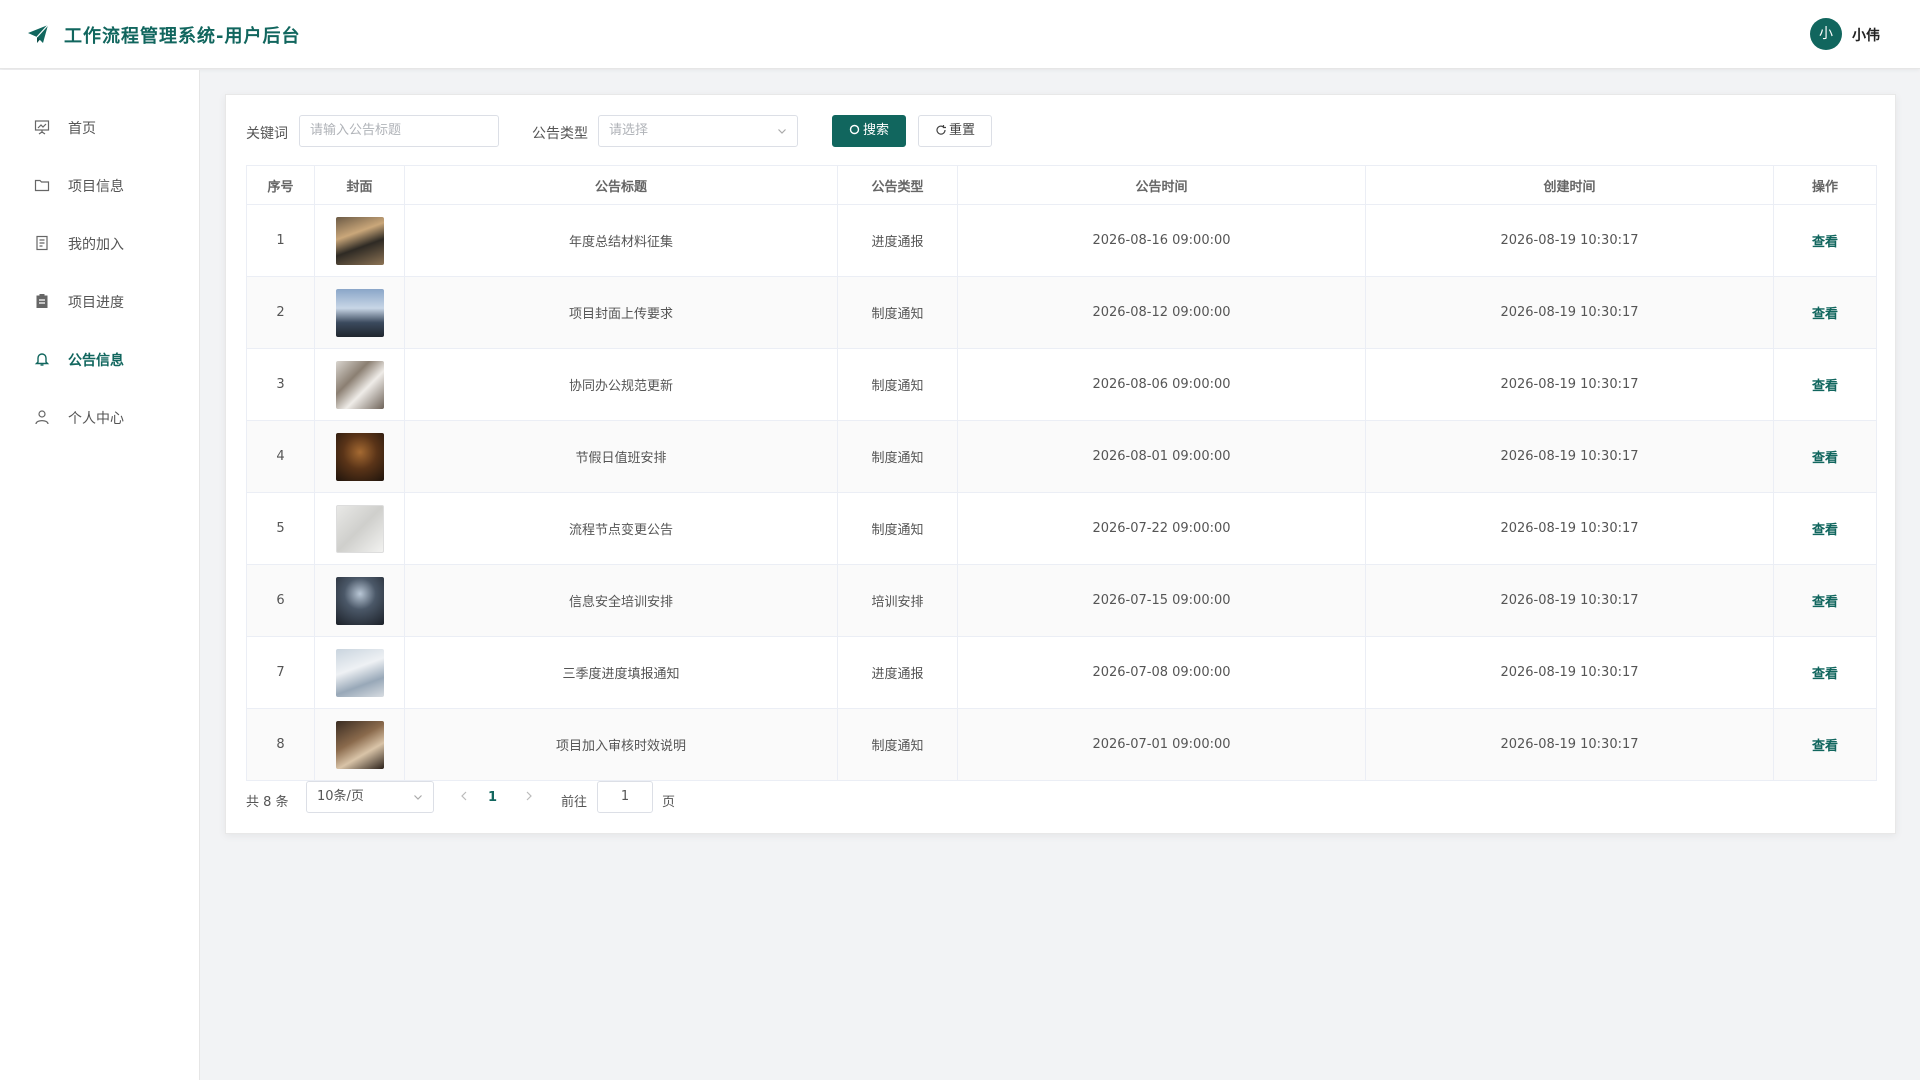 The width and height of the screenshot is (1920, 1080). Describe the element at coordinates (669, 802) in the screenshot. I see `page-unit-label: 页` at that location.